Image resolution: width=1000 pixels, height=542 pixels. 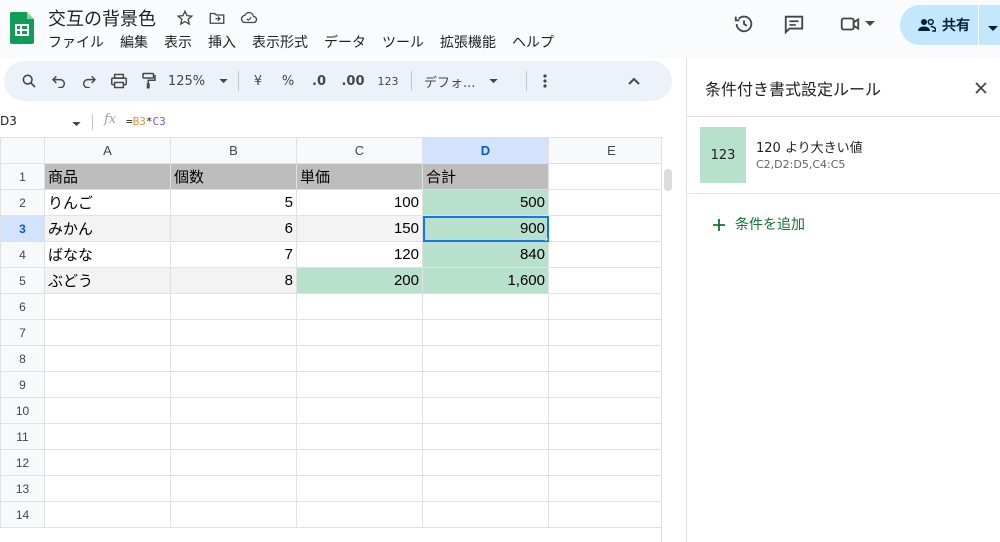 What do you see at coordinates (870, 24) in the screenshot?
I see `meet-chevron-down-icon` at bounding box center [870, 24].